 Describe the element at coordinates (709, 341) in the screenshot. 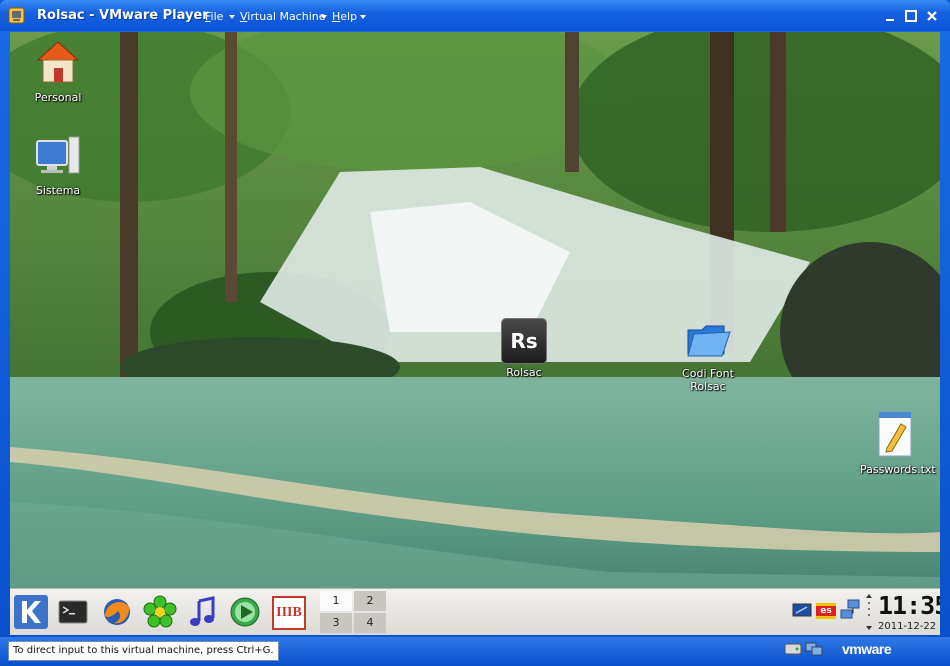

I see `folder-icon` at that location.